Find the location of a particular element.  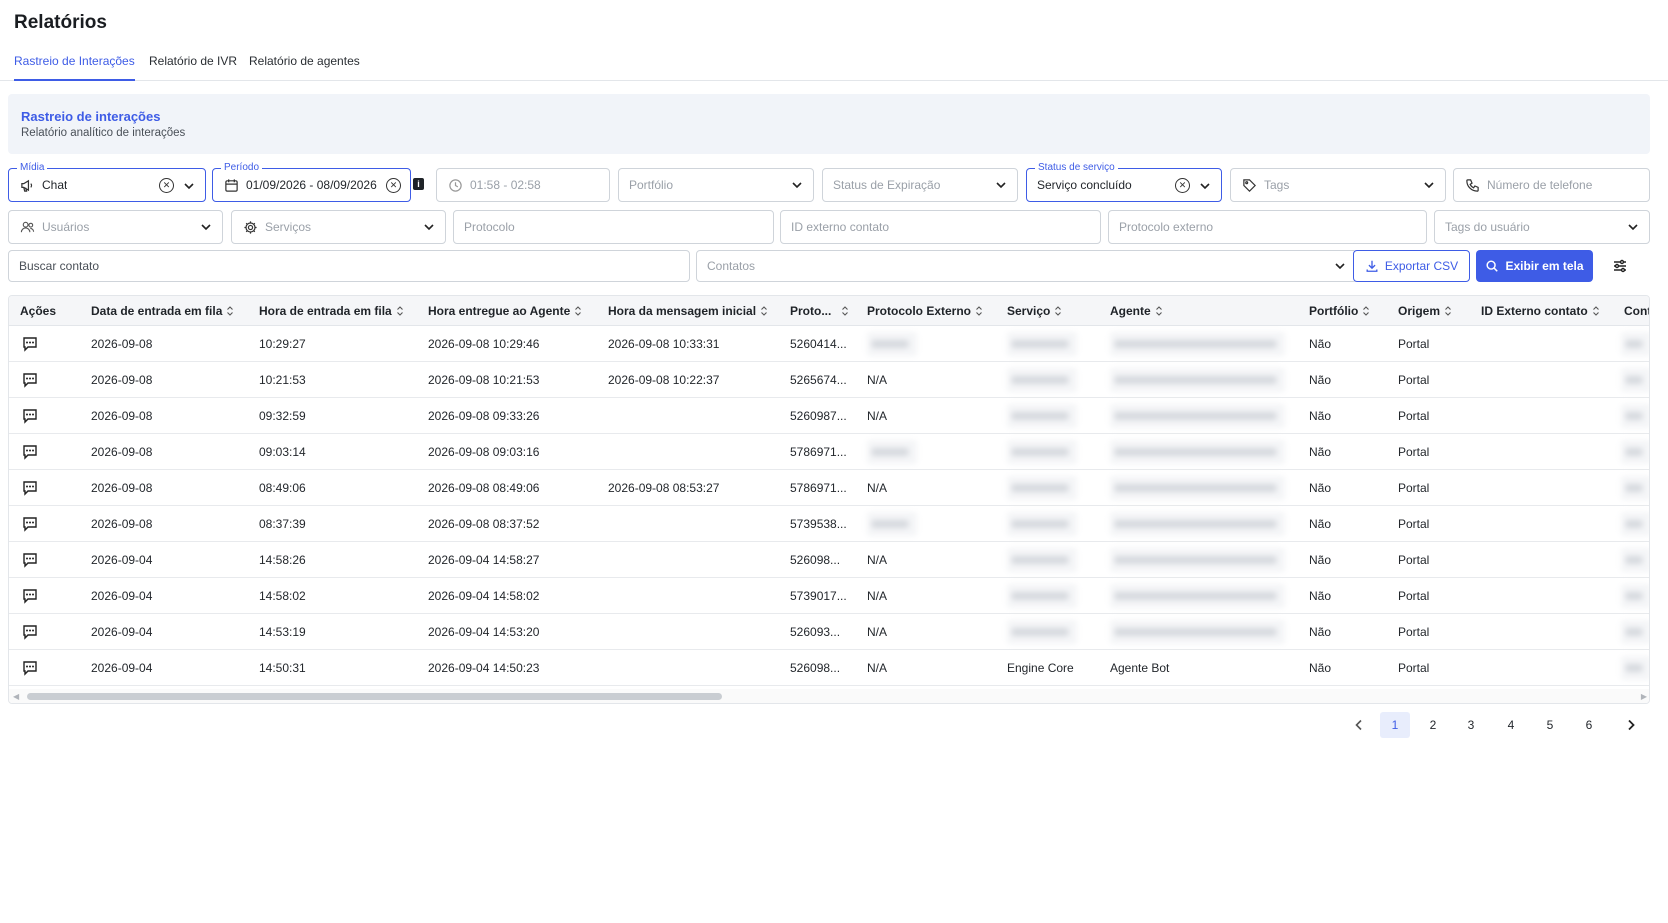

tab-relatorio-ivr: Relatório de IVR is located at coordinates (193, 67).